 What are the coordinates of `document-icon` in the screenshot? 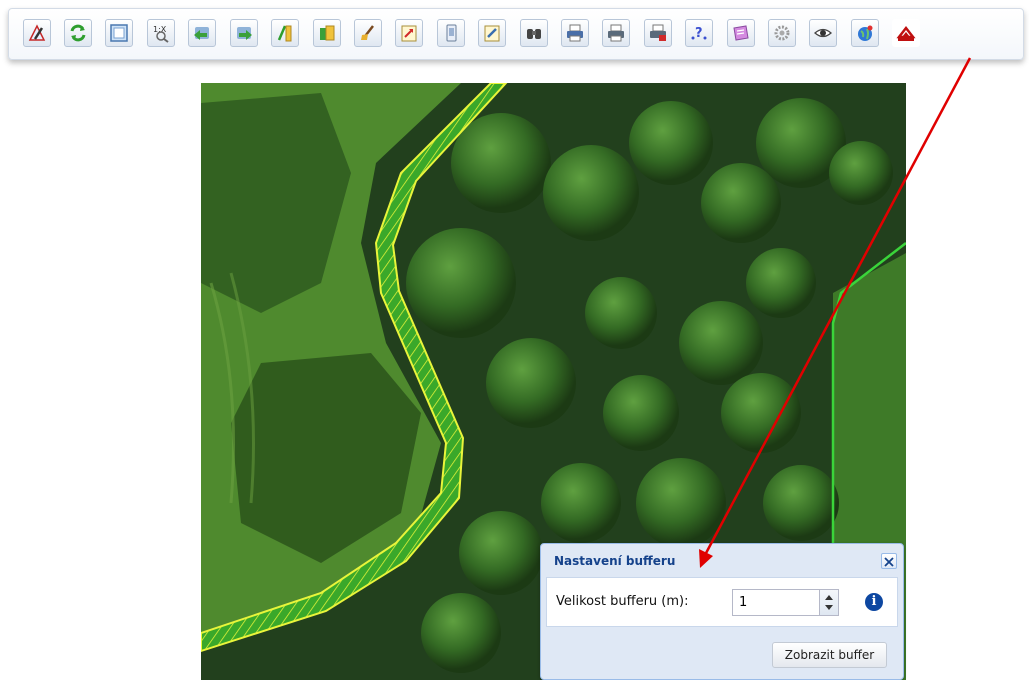 It's located at (451, 33).